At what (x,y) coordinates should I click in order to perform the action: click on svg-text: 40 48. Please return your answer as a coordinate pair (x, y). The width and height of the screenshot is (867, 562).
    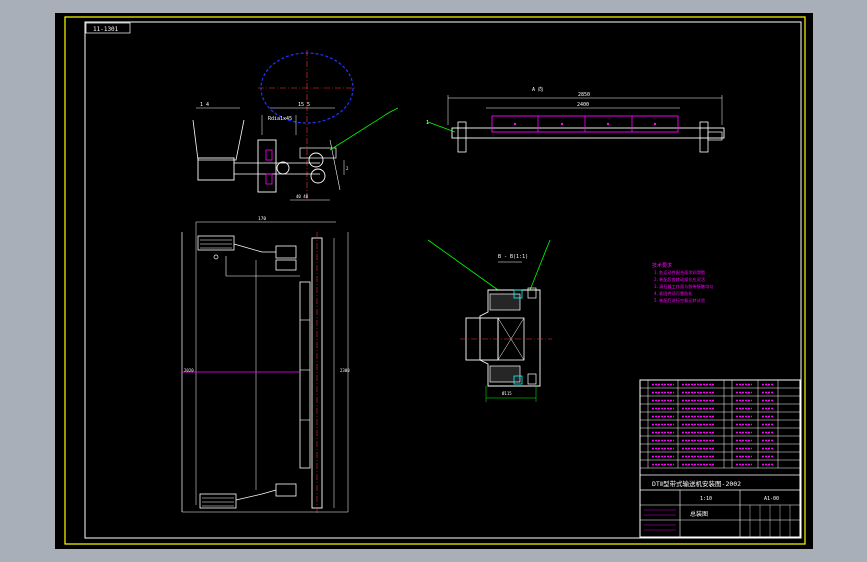
    Looking at the image, I should click on (302, 196).